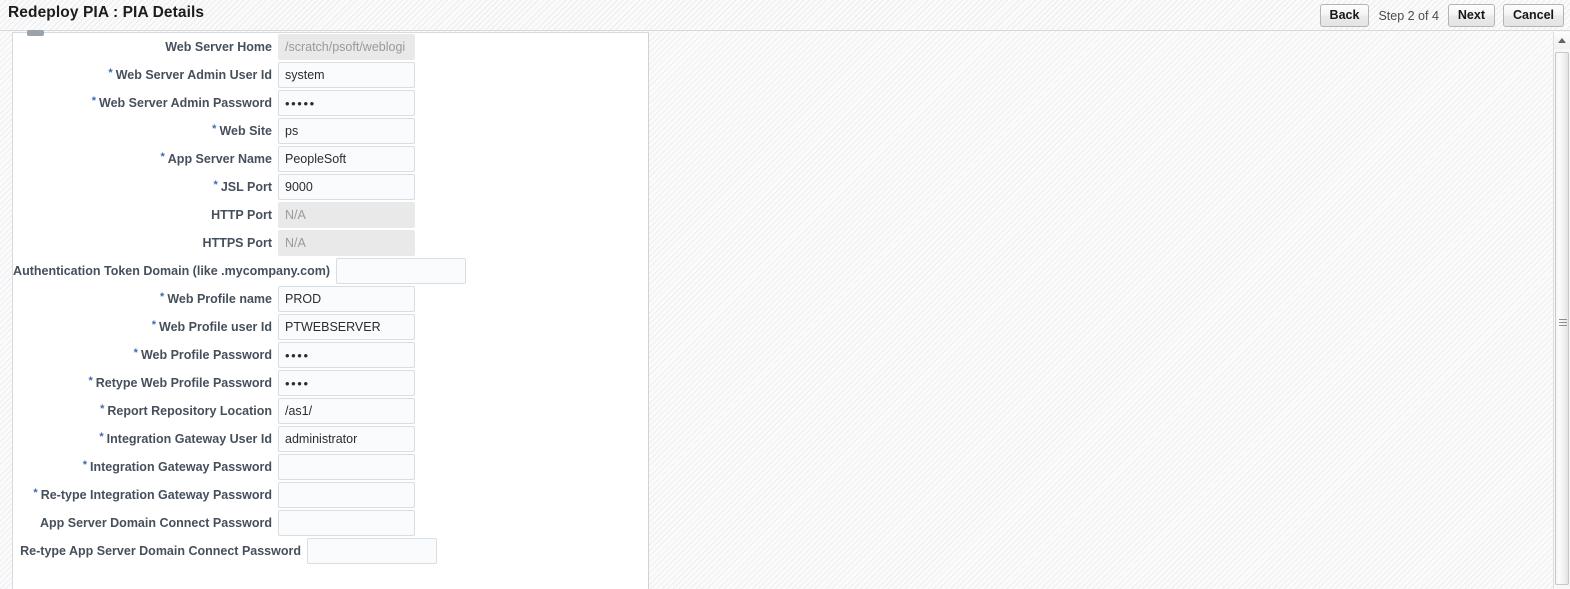 The image size is (1570, 589). What do you see at coordinates (193, 74) in the screenshot?
I see `field-label-text: Web Server Admin User Id` at bounding box center [193, 74].